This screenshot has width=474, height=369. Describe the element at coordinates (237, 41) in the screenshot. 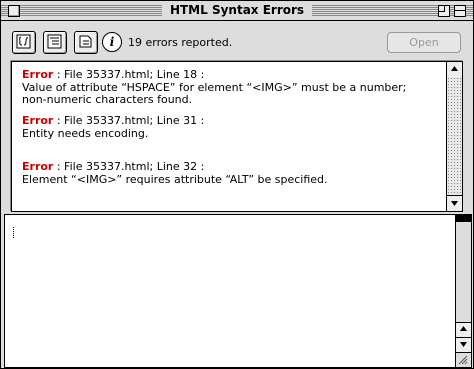

I see `toolbar: i 19 errors reported. Open` at that location.